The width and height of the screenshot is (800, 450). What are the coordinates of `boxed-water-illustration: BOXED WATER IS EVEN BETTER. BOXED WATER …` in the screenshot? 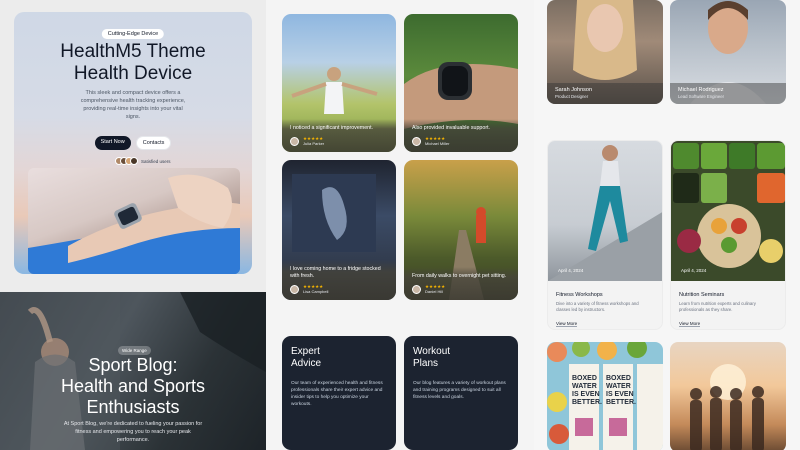 It's located at (605, 396).